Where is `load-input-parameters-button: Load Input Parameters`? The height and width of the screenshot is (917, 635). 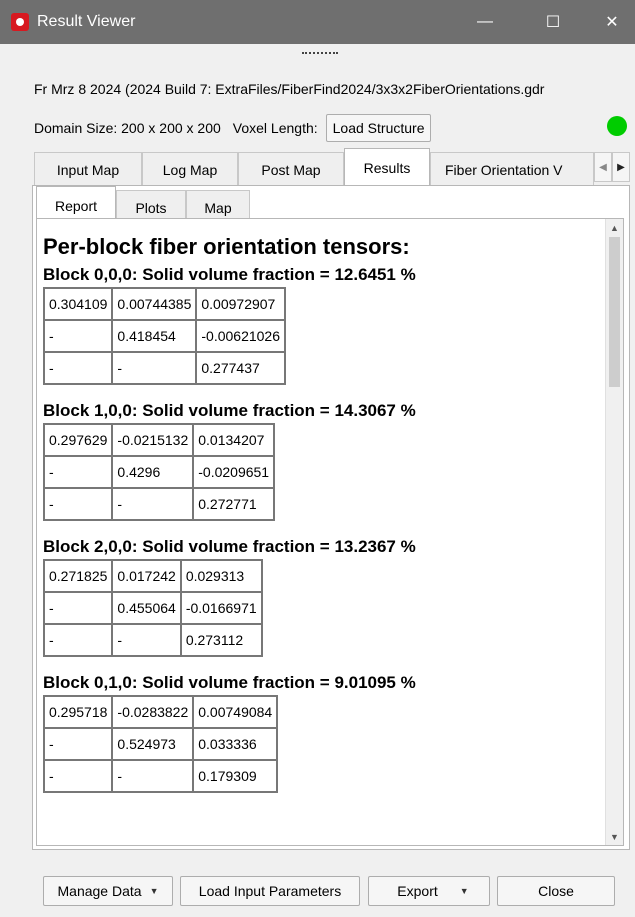
load-input-parameters-button: Load Input Parameters is located at coordinates (270, 891).